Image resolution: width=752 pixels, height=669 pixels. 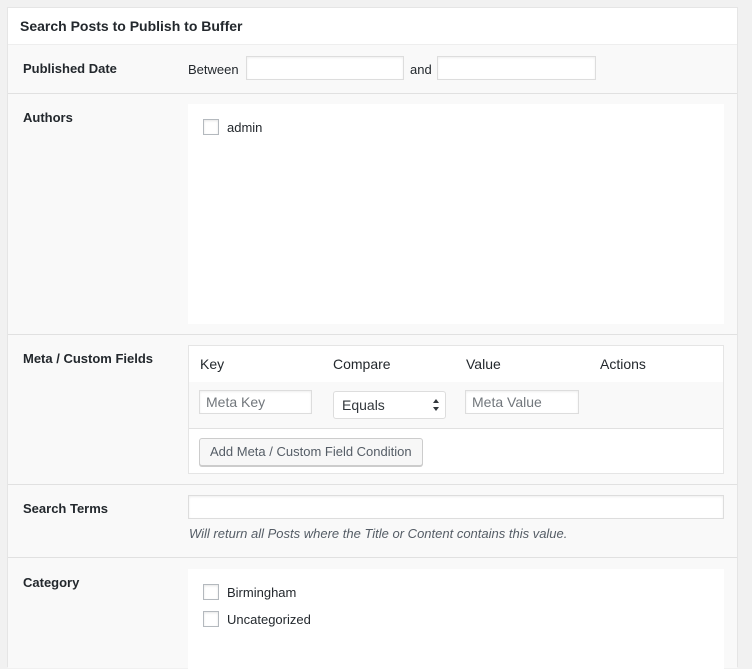 What do you see at coordinates (389, 405) in the screenshot?
I see `compare-select: Equals` at bounding box center [389, 405].